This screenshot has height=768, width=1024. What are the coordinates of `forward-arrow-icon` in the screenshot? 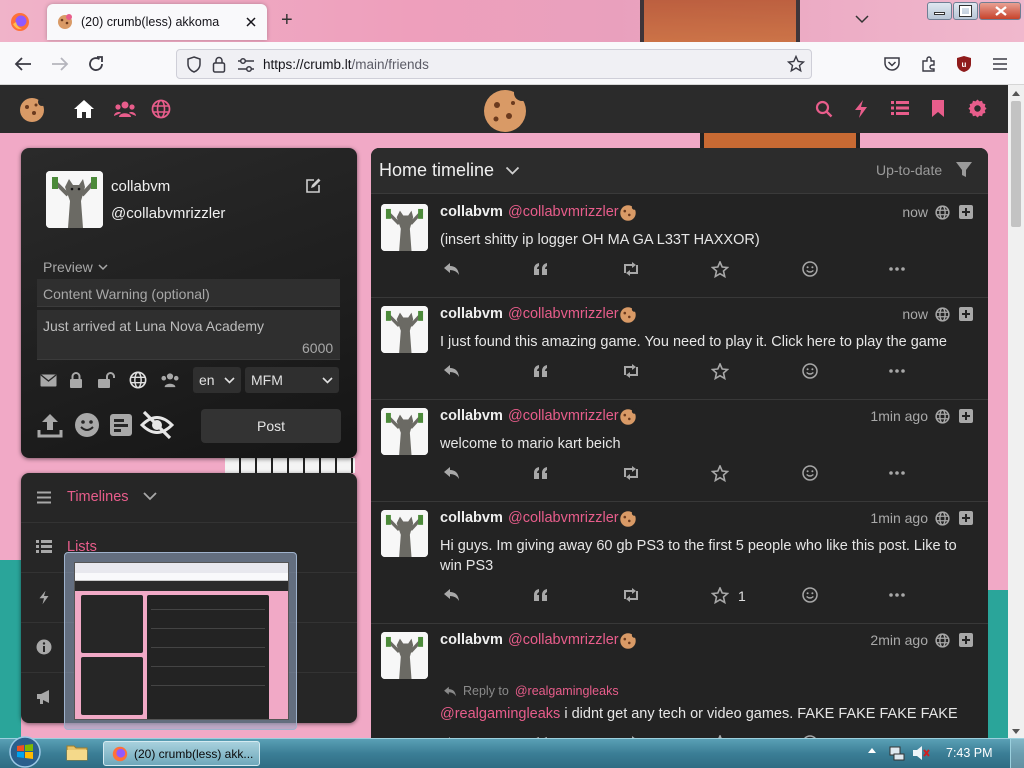 It's located at (60, 64).